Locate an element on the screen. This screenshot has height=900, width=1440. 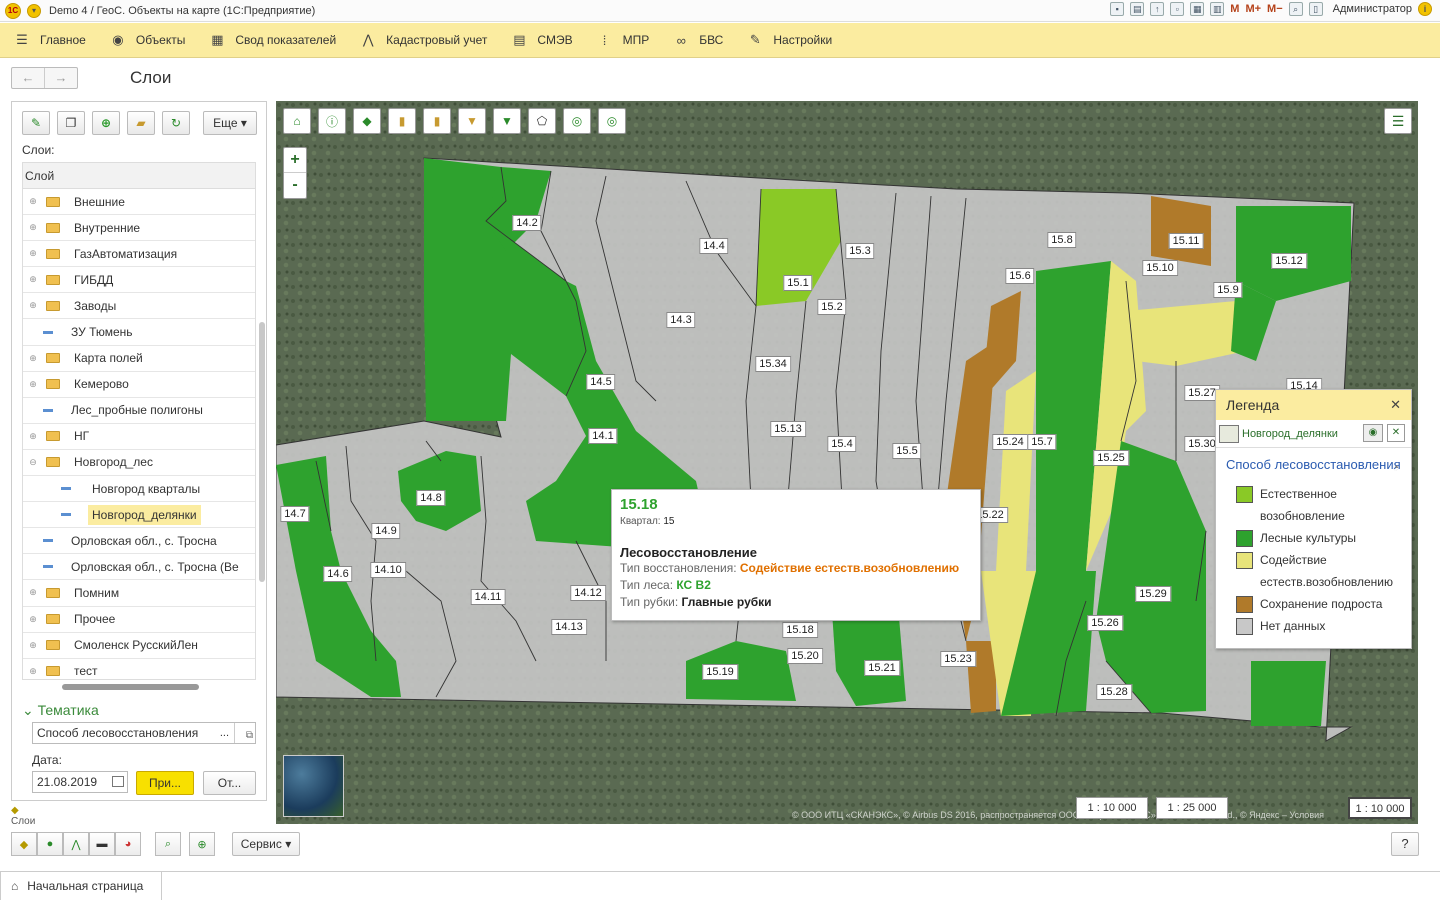
plot-label: 15.2 is located at coordinates (832, 307).